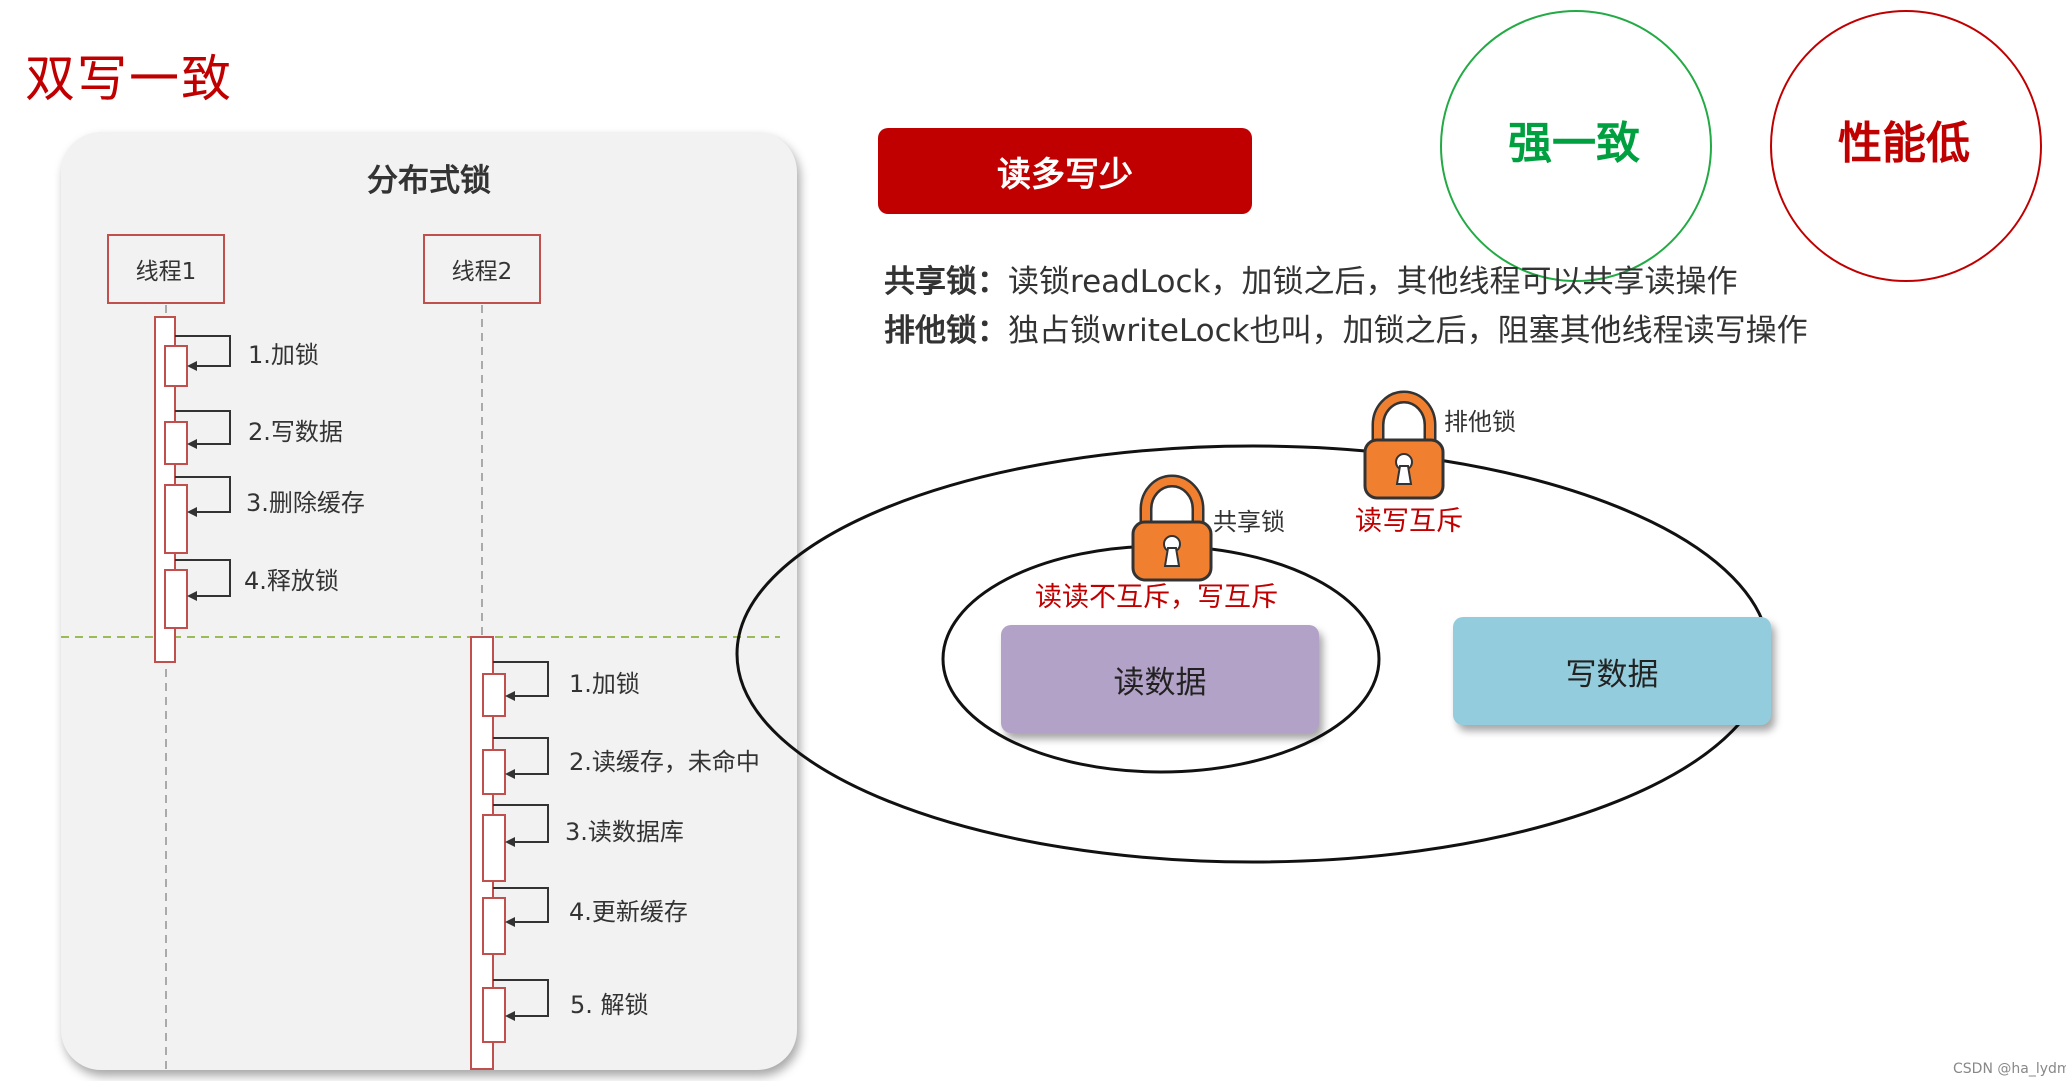 The height and width of the screenshot is (1081, 2066). What do you see at coordinates (1404, 445) in the screenshot?
I see `exclusive-lock-icon` at bounding box center [1404, 445].